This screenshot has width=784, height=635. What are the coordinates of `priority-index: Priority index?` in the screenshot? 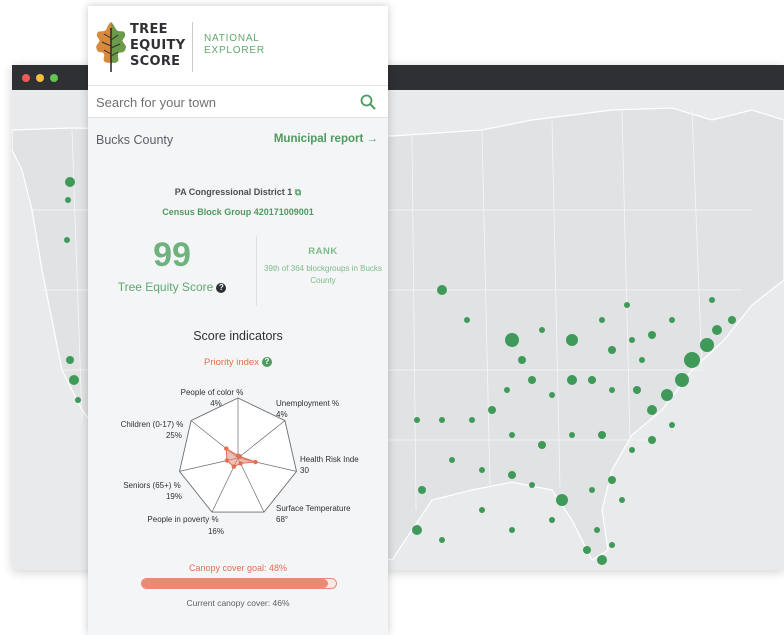 It's located at (238, 362).